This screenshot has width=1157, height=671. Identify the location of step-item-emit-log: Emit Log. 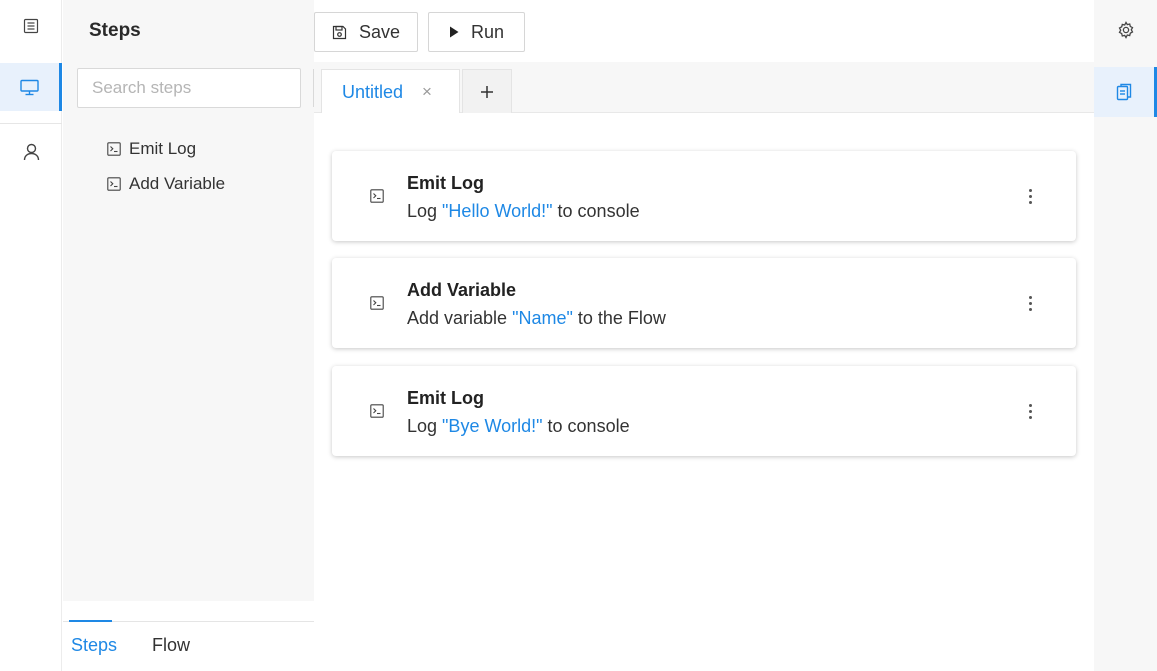
(166, 148).